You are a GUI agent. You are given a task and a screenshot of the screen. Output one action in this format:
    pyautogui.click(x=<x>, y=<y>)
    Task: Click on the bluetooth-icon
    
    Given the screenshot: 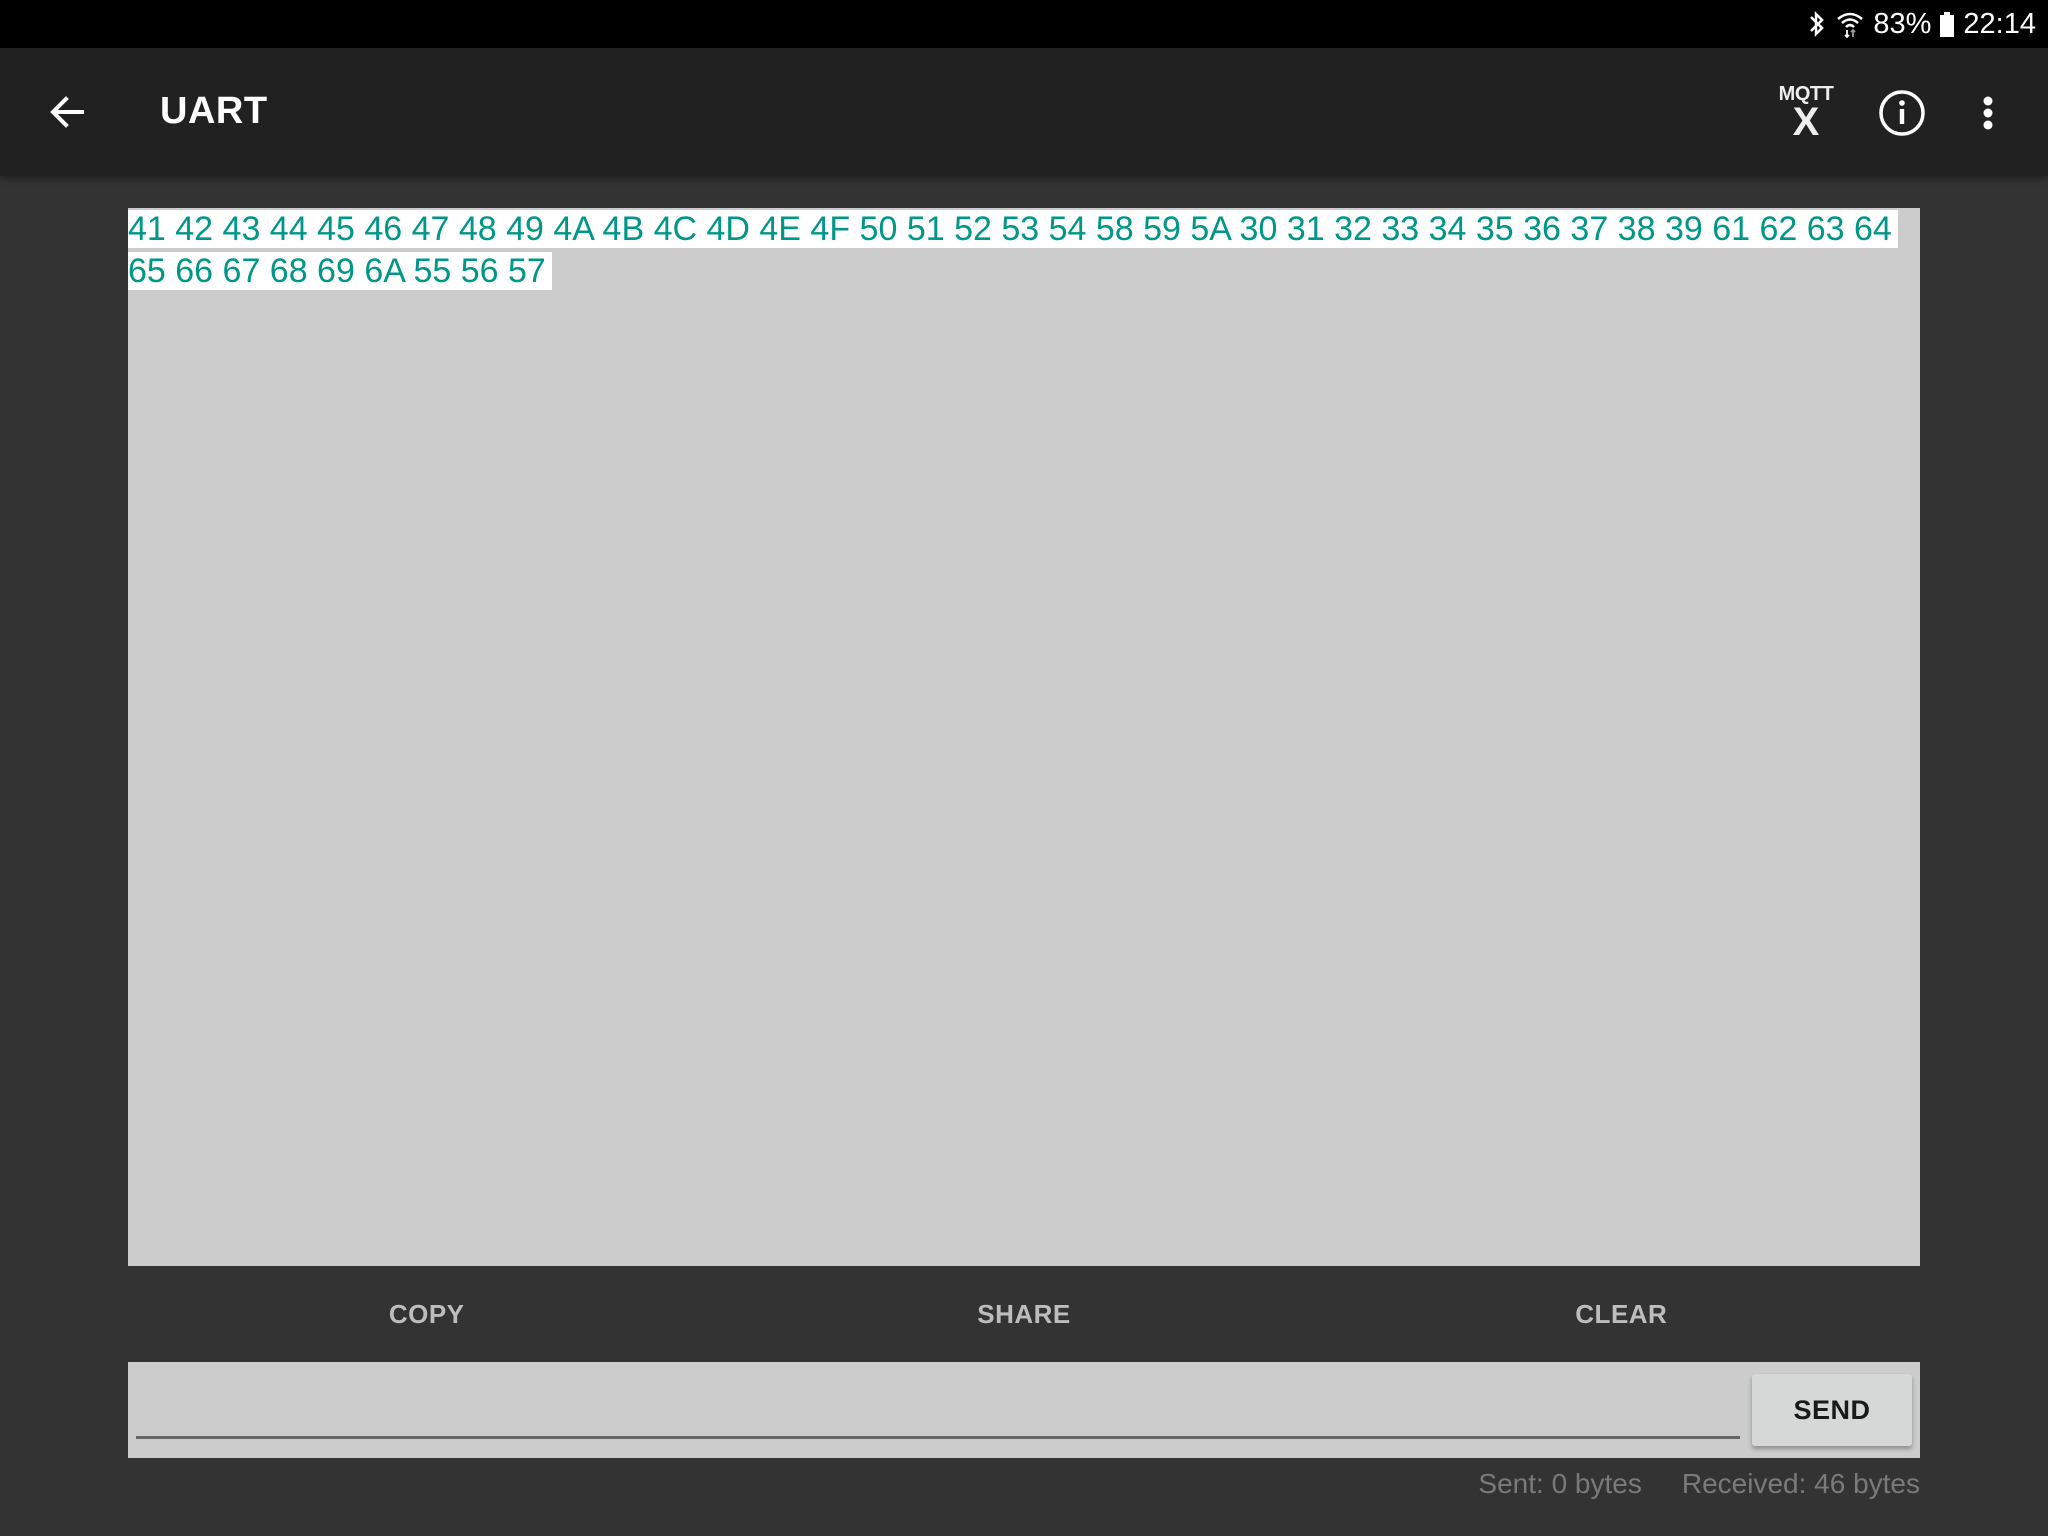 What is the action you would take?
    pyautogui.click(x=1817, y=24)
    